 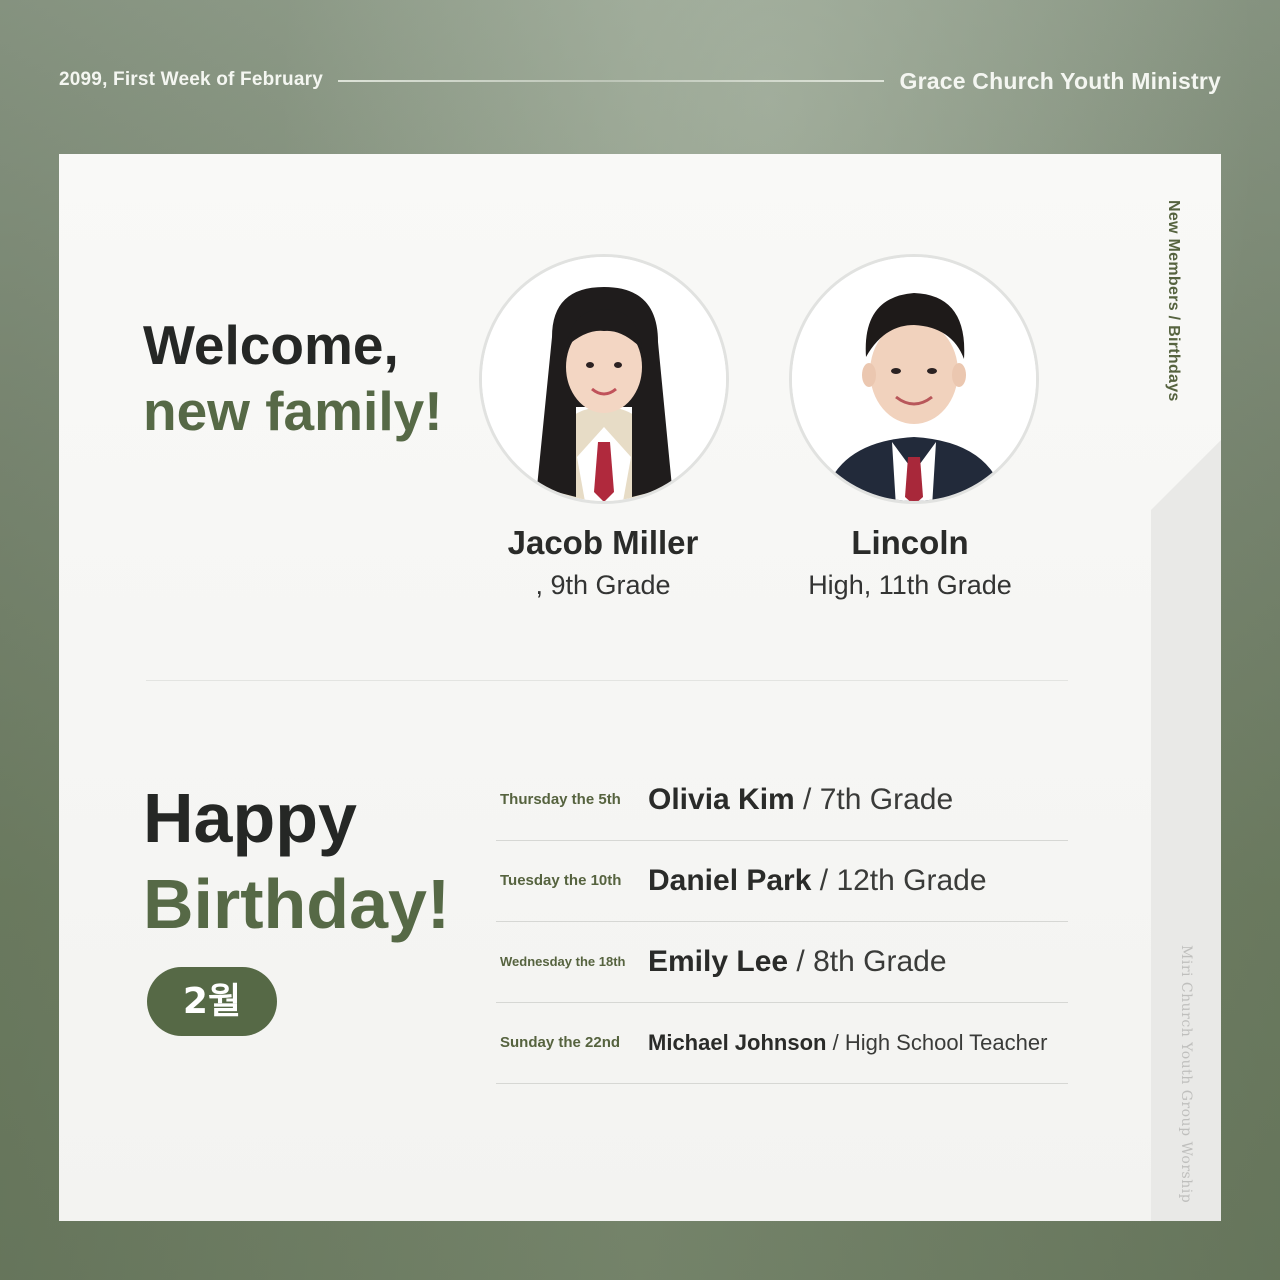 I want to click on header-divider-line, so click(x=611, y=81).